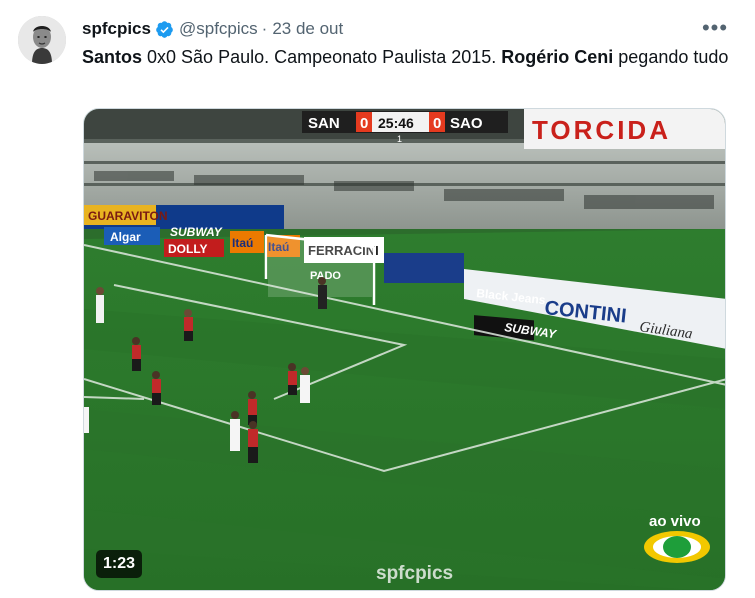 The image size is (755, 598). Describe the element at coordinates (414, 573) in the screenshot. I see `watermark: spfcpics` at that location.